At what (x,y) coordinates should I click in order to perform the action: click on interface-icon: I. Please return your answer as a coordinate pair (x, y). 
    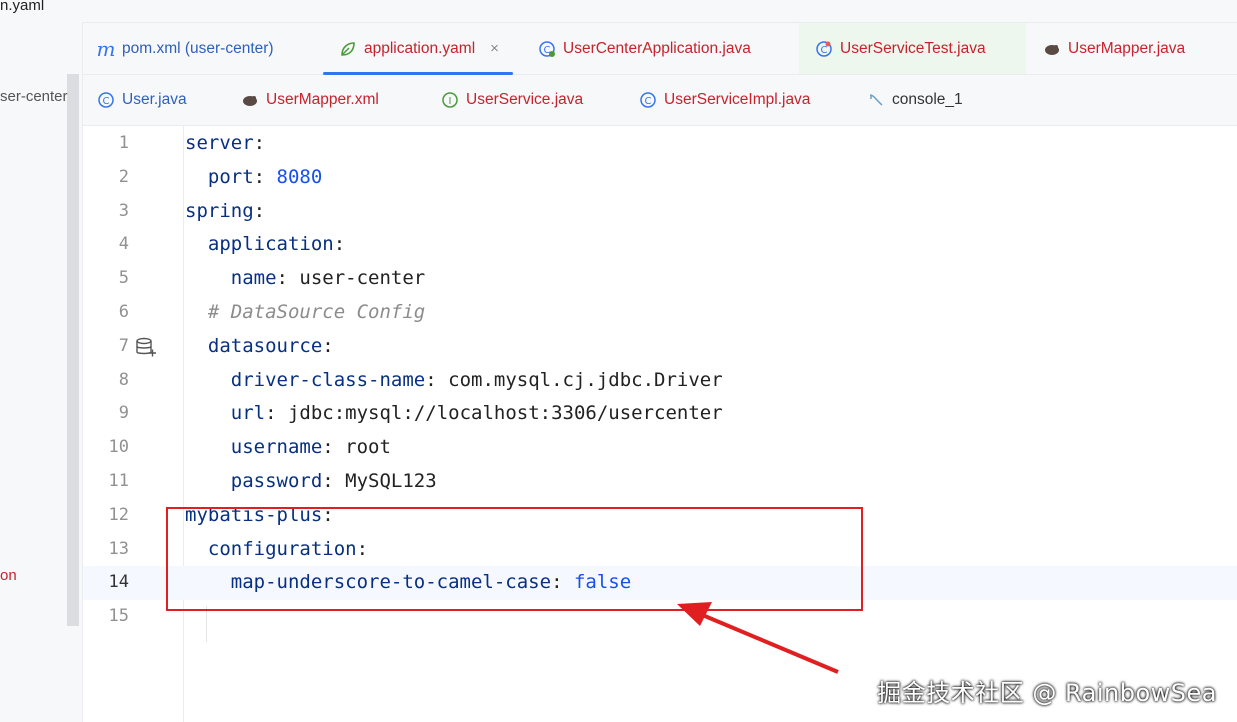
    Looking at the image, I should click on (450, 100).